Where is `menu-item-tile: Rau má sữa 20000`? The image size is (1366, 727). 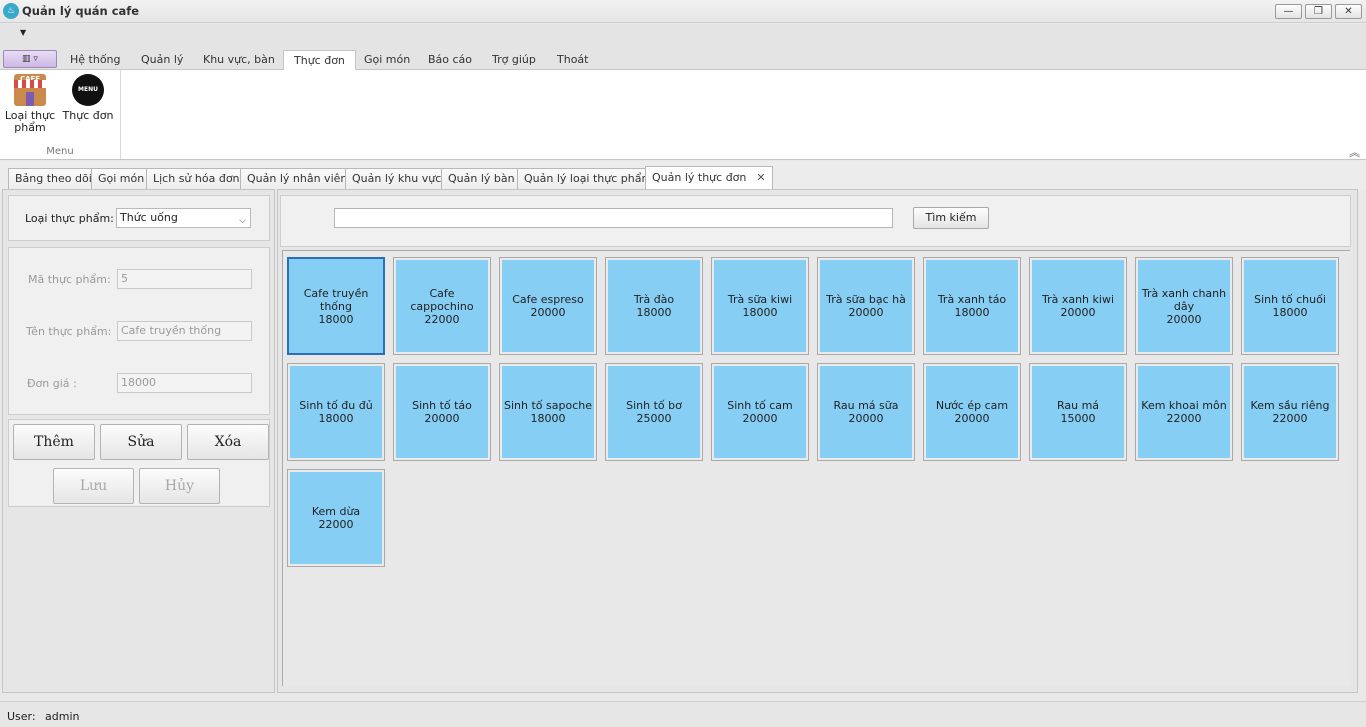
menu-item-tile: Rau má sữa 20000 is located at coordinates (866, 412).